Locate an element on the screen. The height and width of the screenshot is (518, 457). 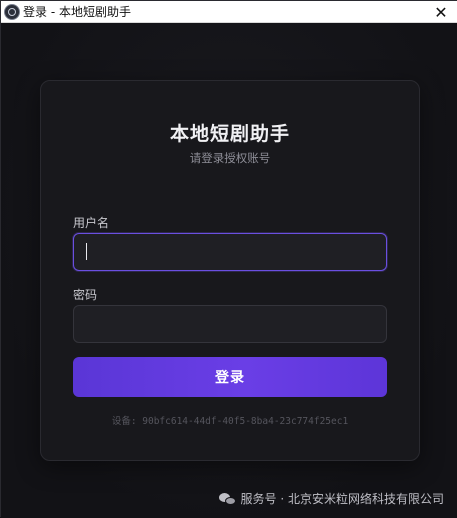
watermark-text: 服务号 · 北京安米粒网络科技有限公司 is located at coordinates (342, 499).